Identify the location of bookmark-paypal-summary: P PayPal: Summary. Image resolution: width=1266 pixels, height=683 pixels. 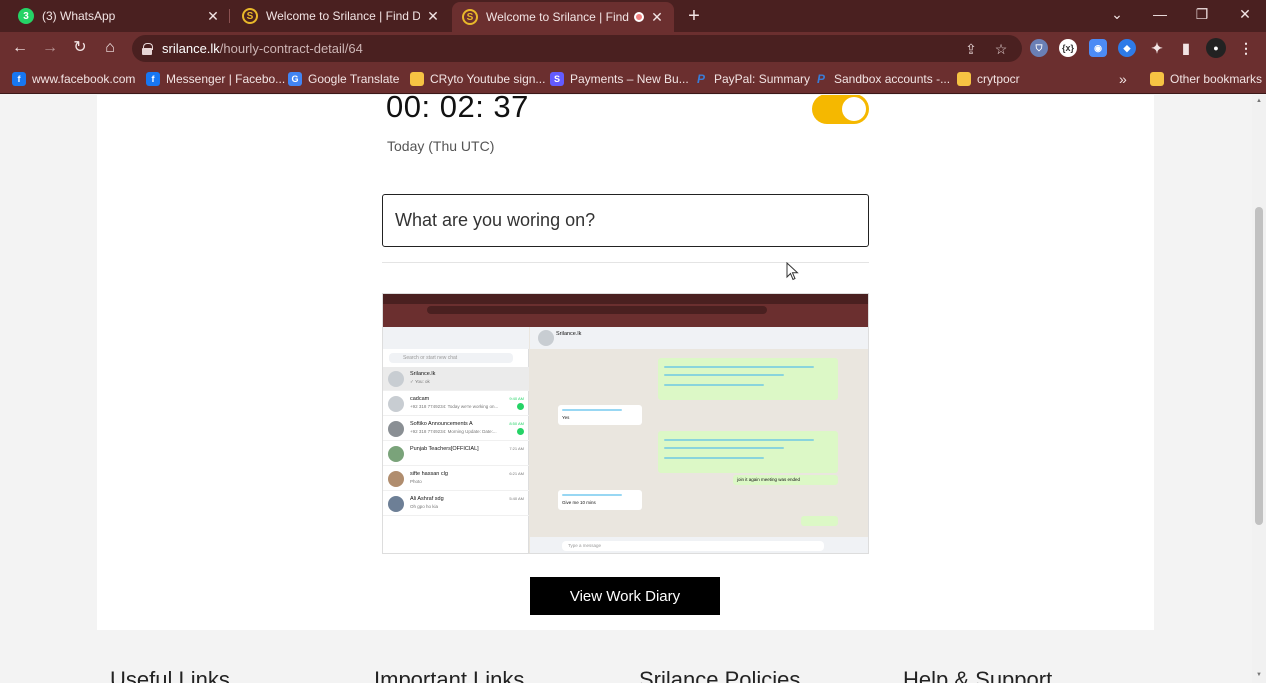
(752, 79).